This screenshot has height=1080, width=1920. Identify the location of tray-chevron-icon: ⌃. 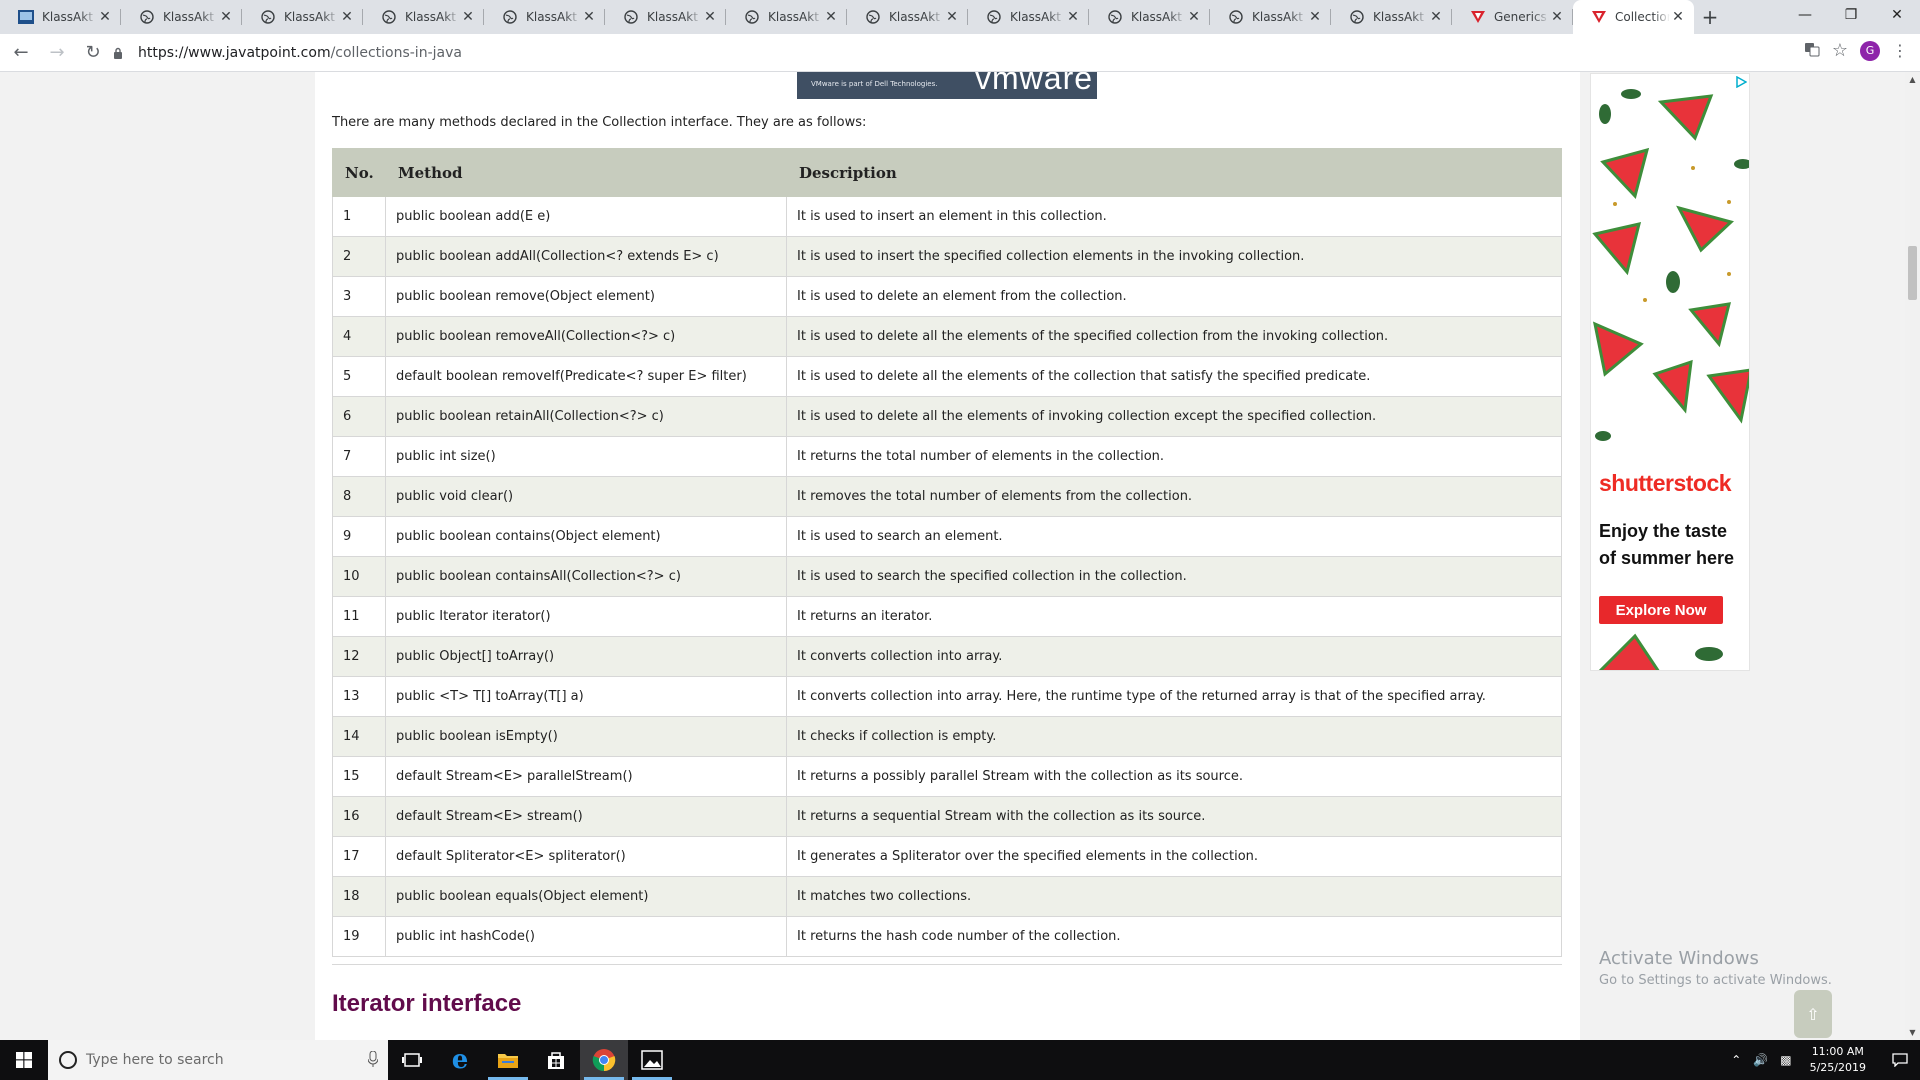
(1736, 1060).